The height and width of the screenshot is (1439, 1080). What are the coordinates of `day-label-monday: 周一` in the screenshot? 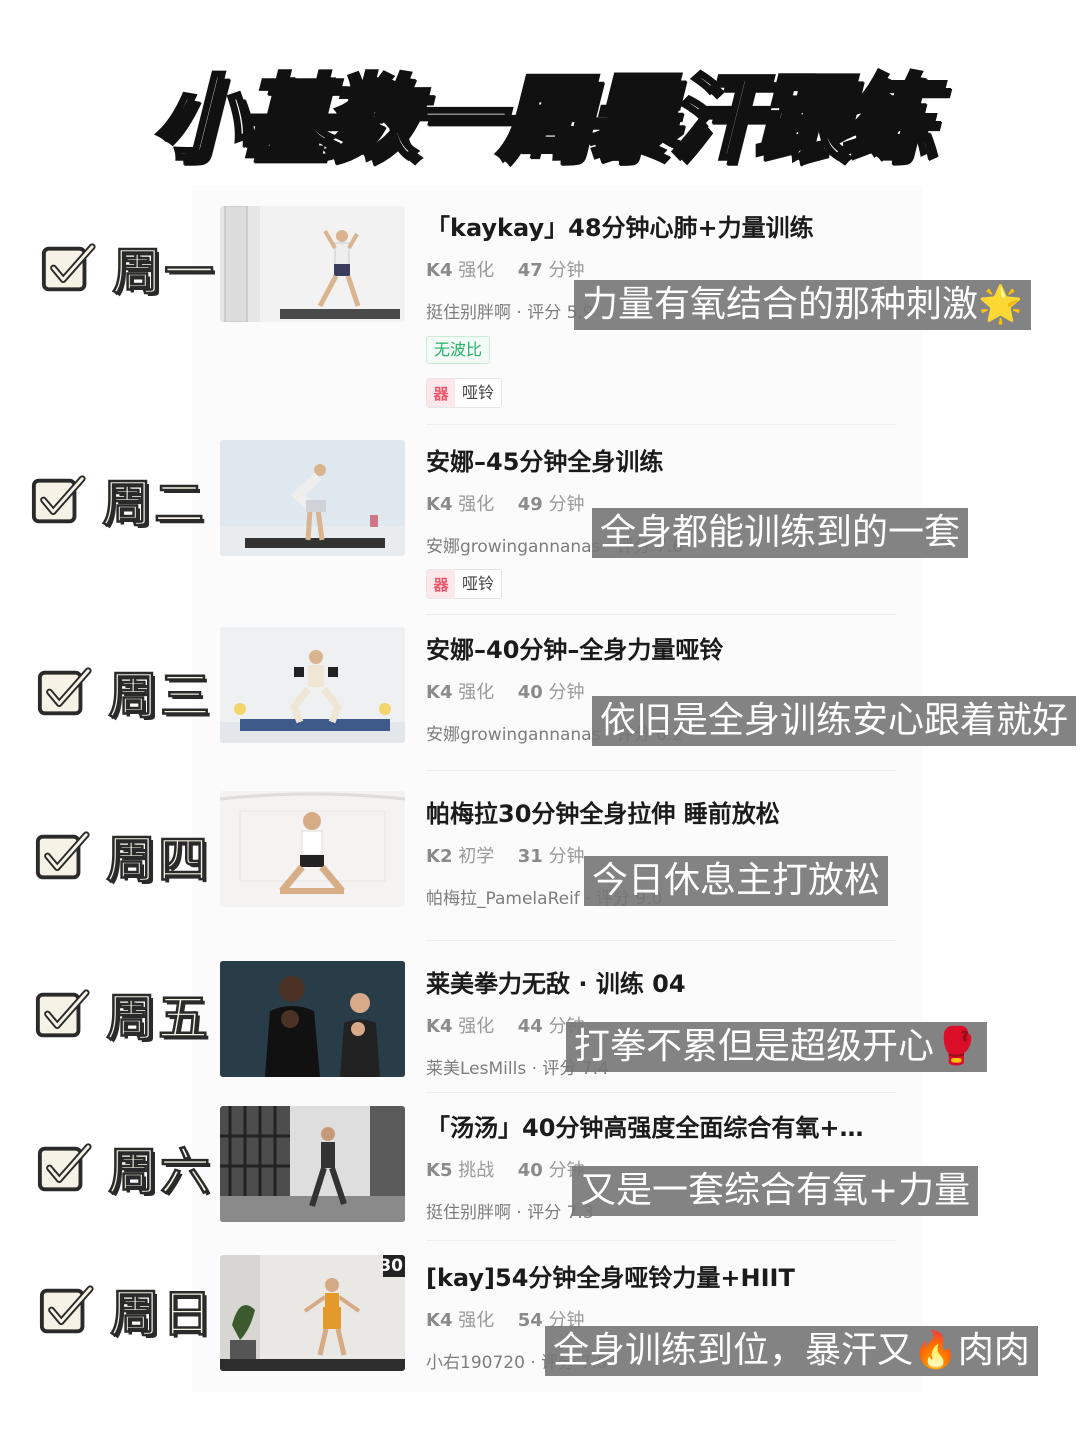 It's located at (128, 268).